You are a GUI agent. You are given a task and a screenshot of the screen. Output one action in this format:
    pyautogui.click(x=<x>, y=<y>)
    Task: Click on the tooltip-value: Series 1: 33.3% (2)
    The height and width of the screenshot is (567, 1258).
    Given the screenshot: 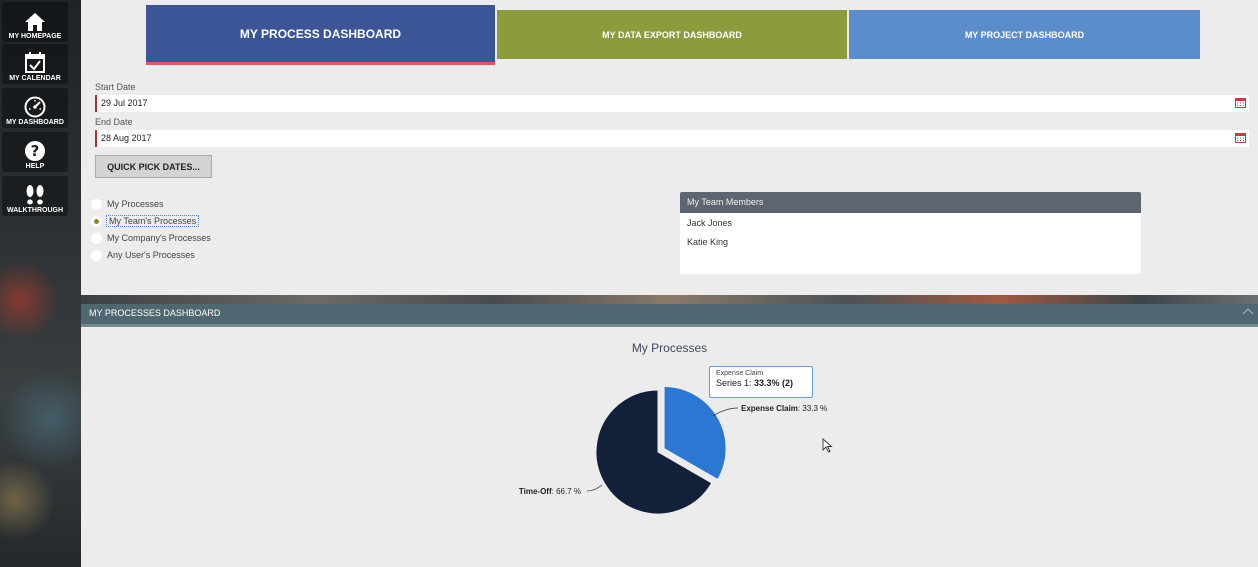 What is the action you would take?
    pyautogui.click(x=761, y=383)
    